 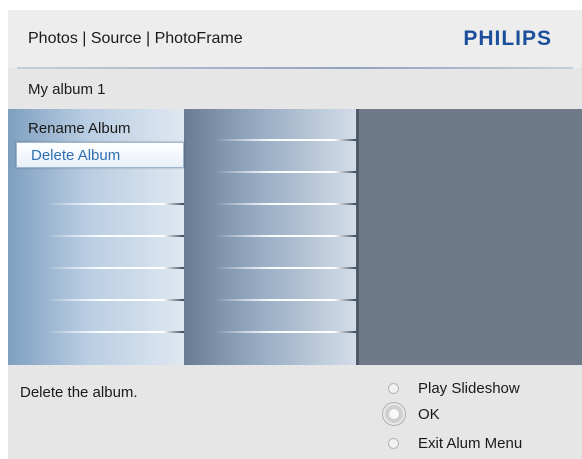 I want to click on ok-control: OK, so click(x=411, y=414).